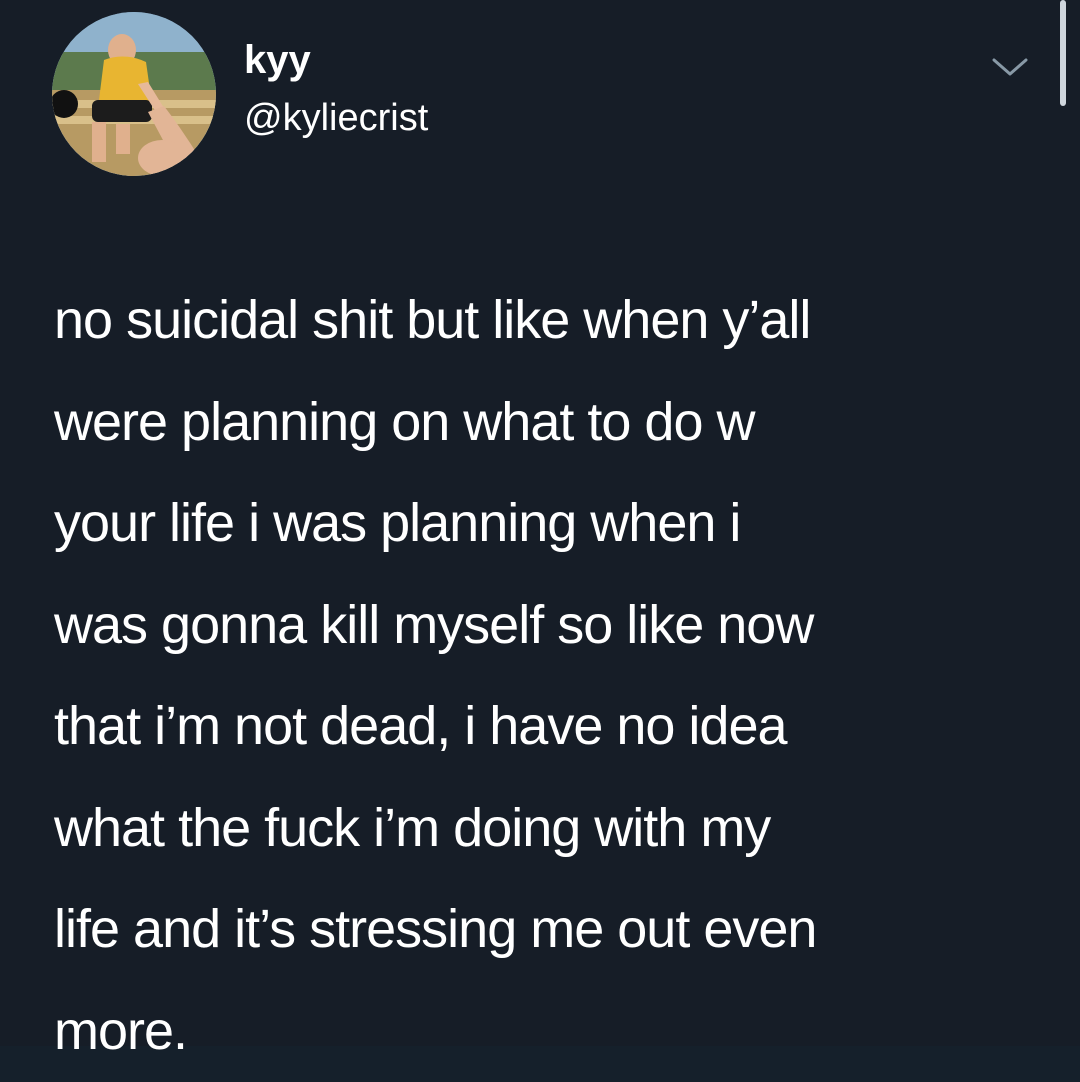 This screenshot has height=1082, width=1080. Describe the element at coordinates (277, 60) in the screenshot. I see `display-name: kyy` at that location.